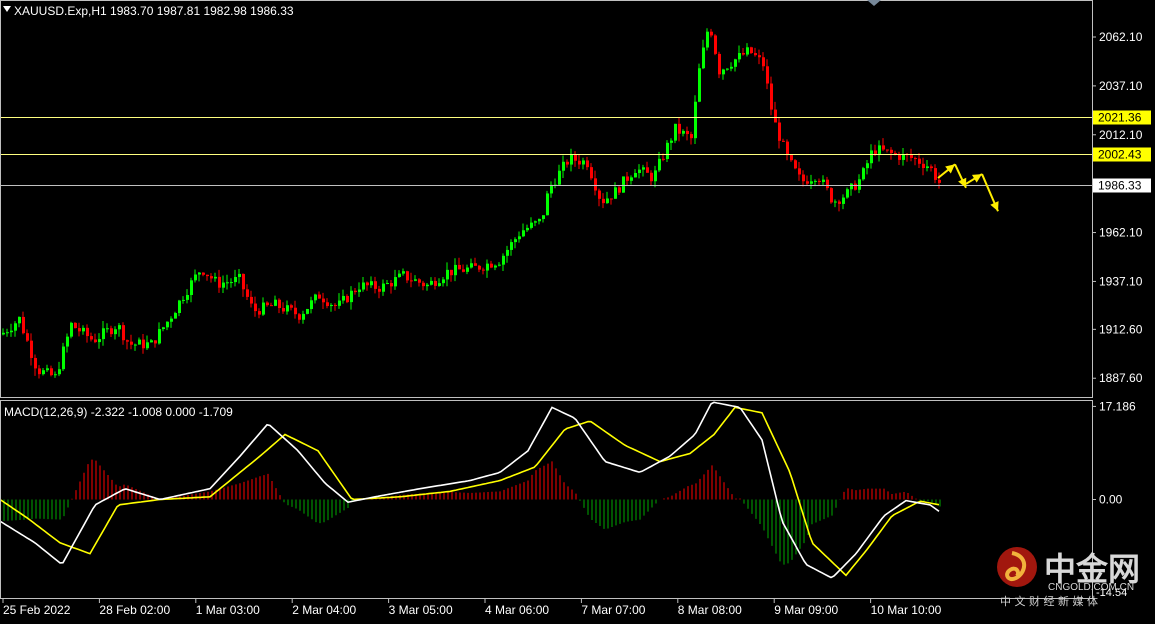 The width and height of the screenshot is (1155, 624). I want to click on price-tick-label: 1887.60, so click(1121, 378).